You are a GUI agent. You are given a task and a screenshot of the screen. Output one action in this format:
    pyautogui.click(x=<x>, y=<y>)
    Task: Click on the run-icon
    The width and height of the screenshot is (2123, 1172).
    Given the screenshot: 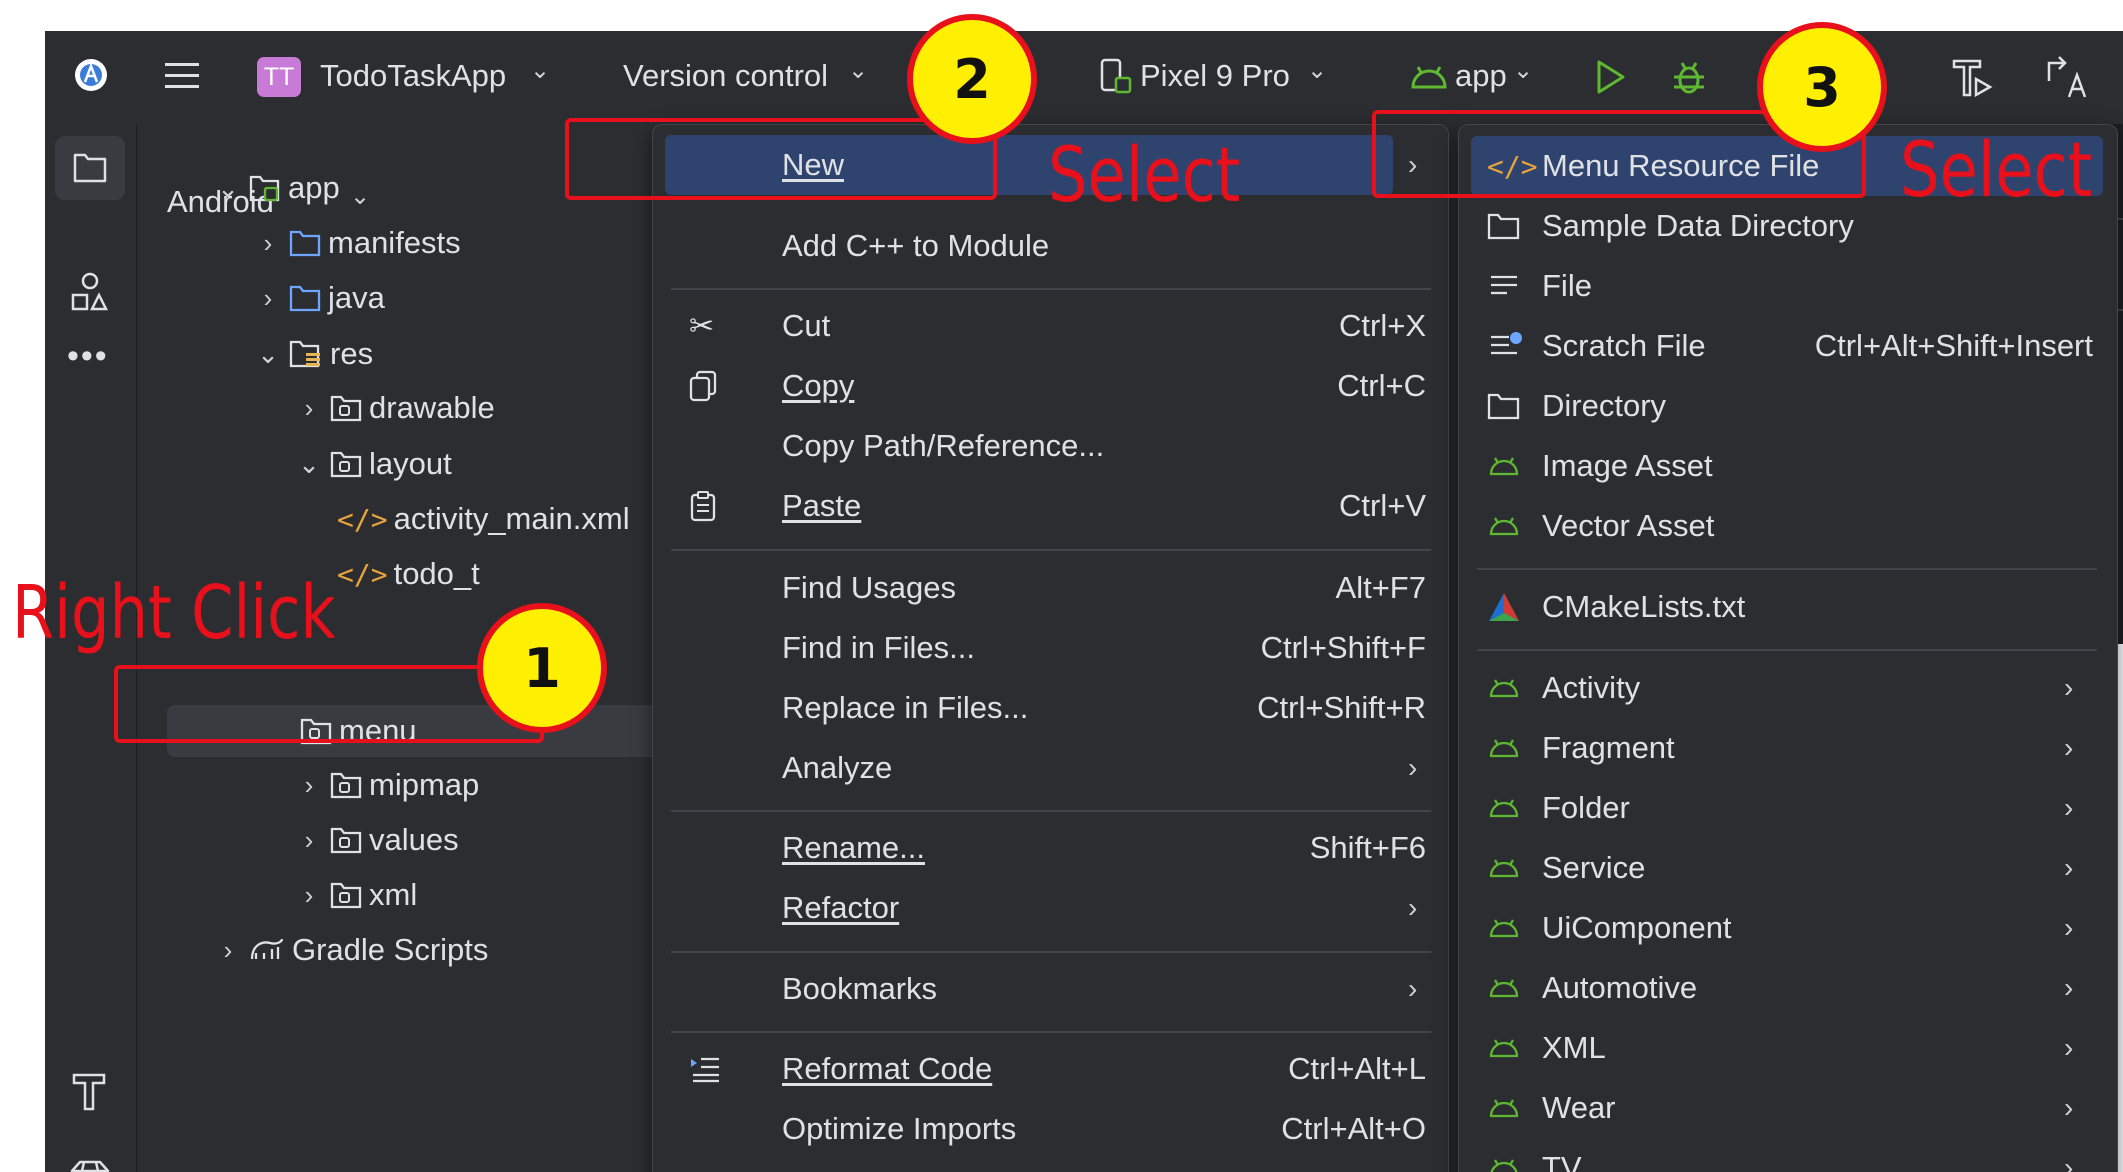 What is the action you would take?
    pyautogui.click(x=1610, y=77)
    